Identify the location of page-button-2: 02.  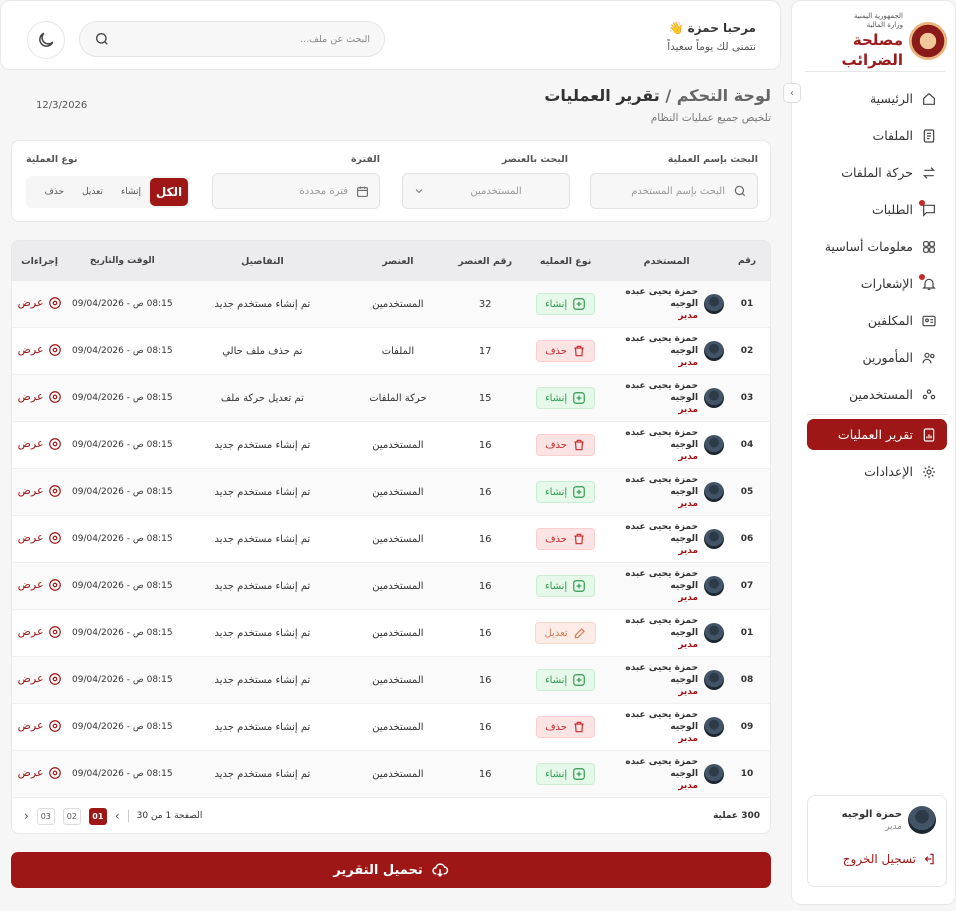
(71, 816).